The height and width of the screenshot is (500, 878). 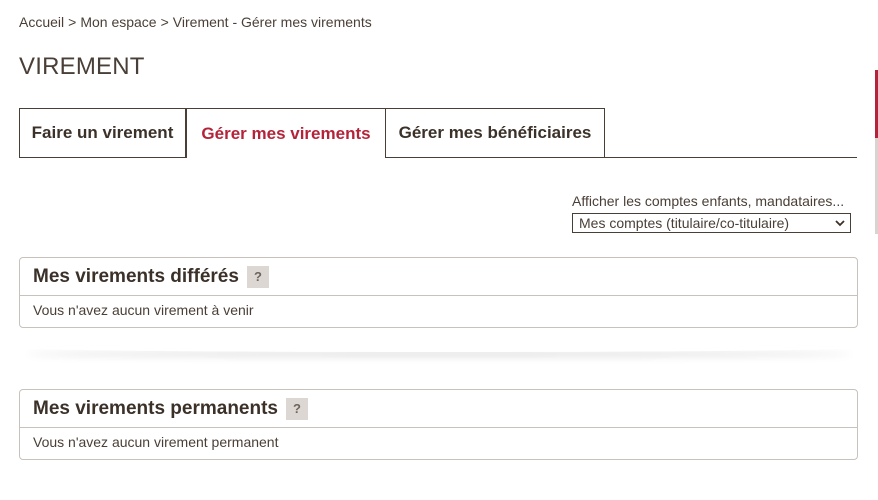 I want to click on panel-header: Mes virements différés ?, so click(x=438, y=277).